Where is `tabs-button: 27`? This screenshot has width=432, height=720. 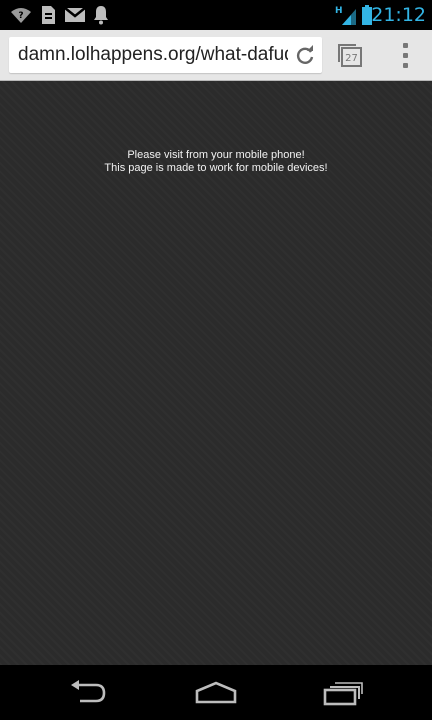 tabs-button: 27 is located at coordinates (350, 55).